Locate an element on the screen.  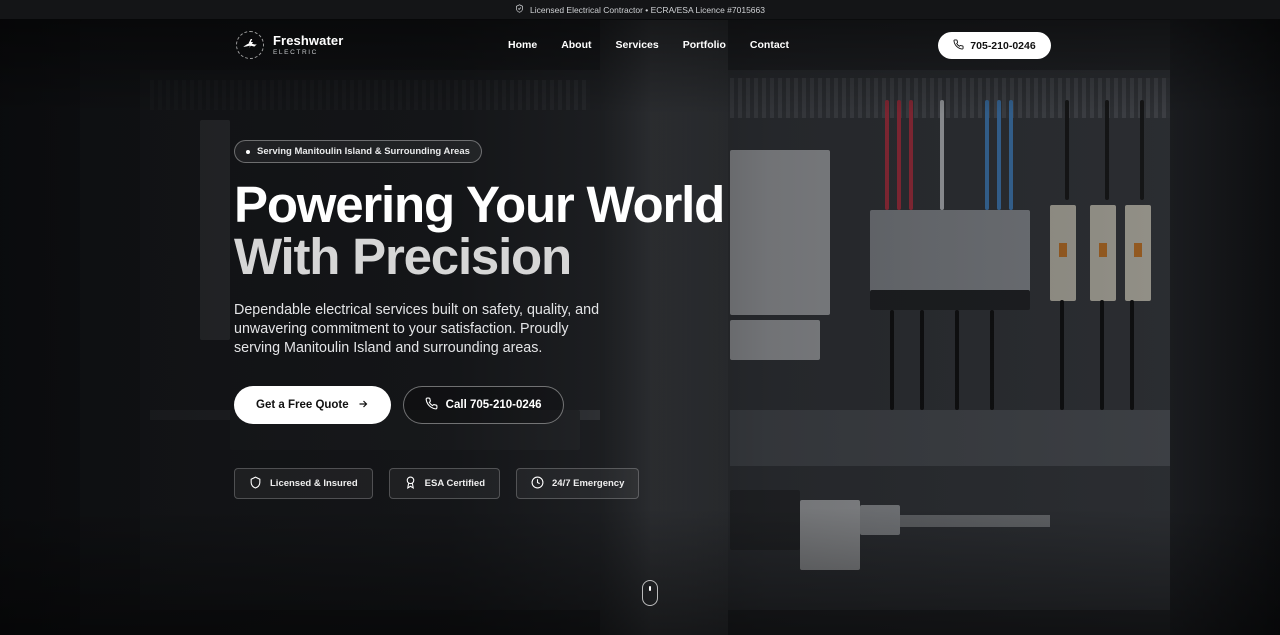
logo-emblem-icon is located at coordinates (250, 45).